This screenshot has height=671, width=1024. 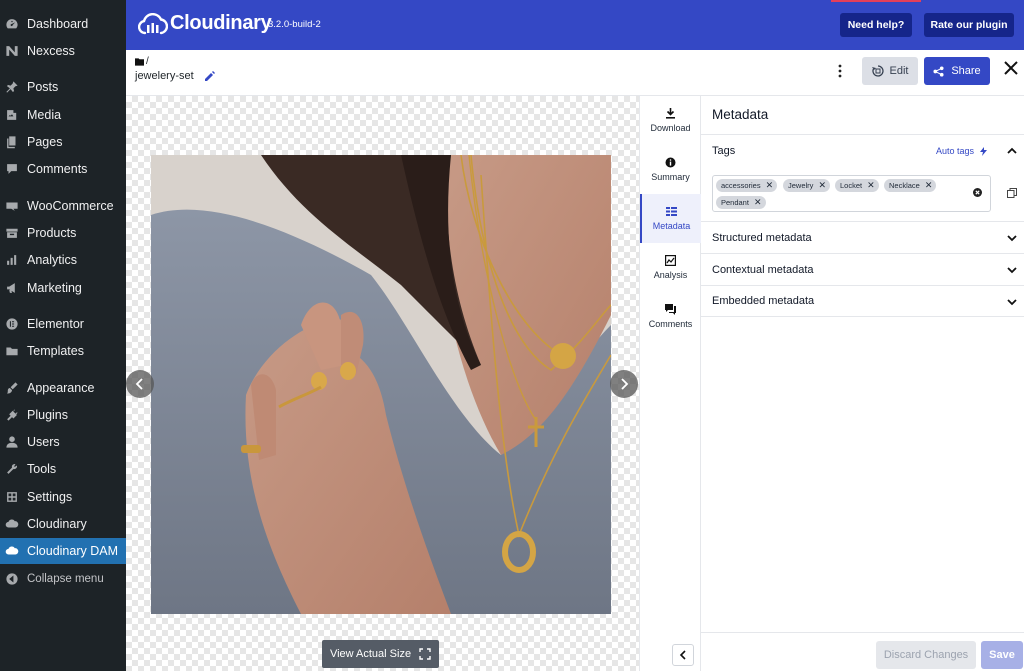 What do you see at coordinates (210, 76) in the screenshot?
I see `rename-pencil-icon` at bounding box center [210, 76].